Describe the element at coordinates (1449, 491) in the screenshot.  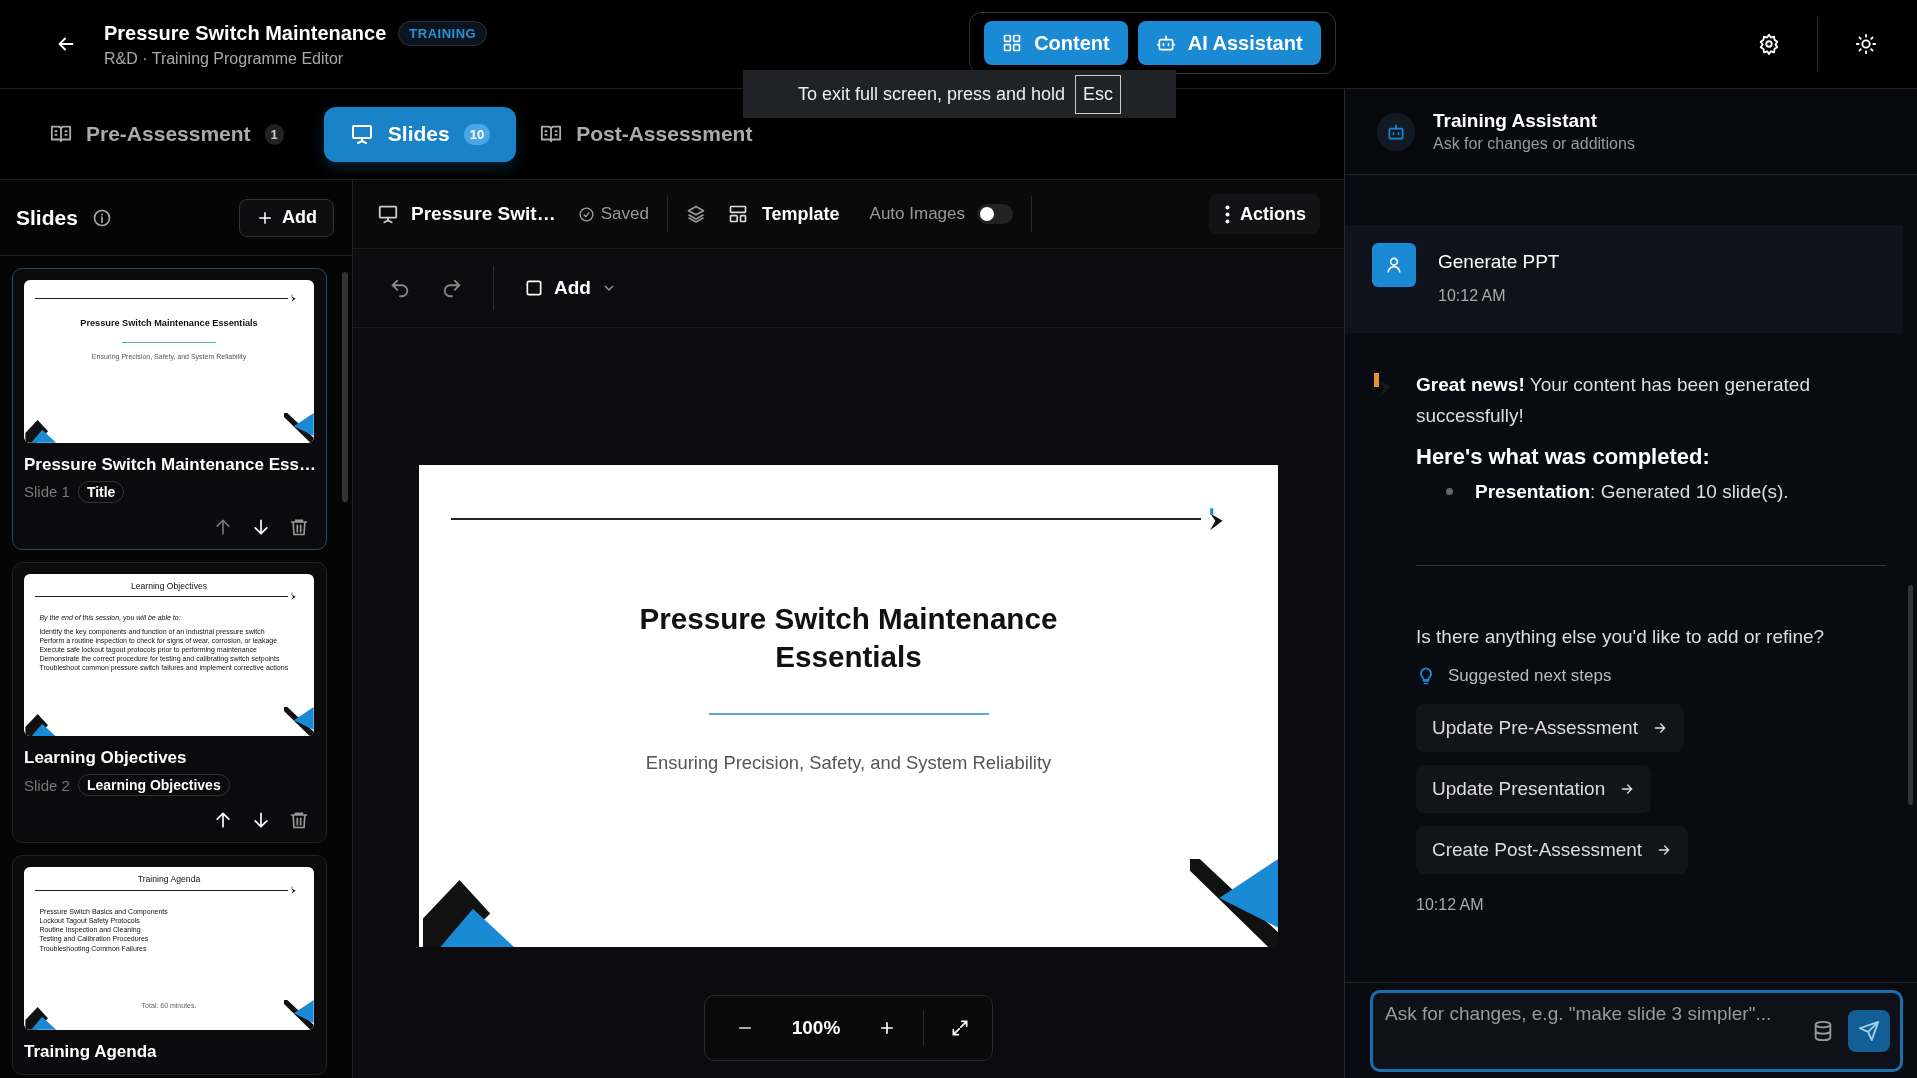
I see `bullet-dot` at that location.